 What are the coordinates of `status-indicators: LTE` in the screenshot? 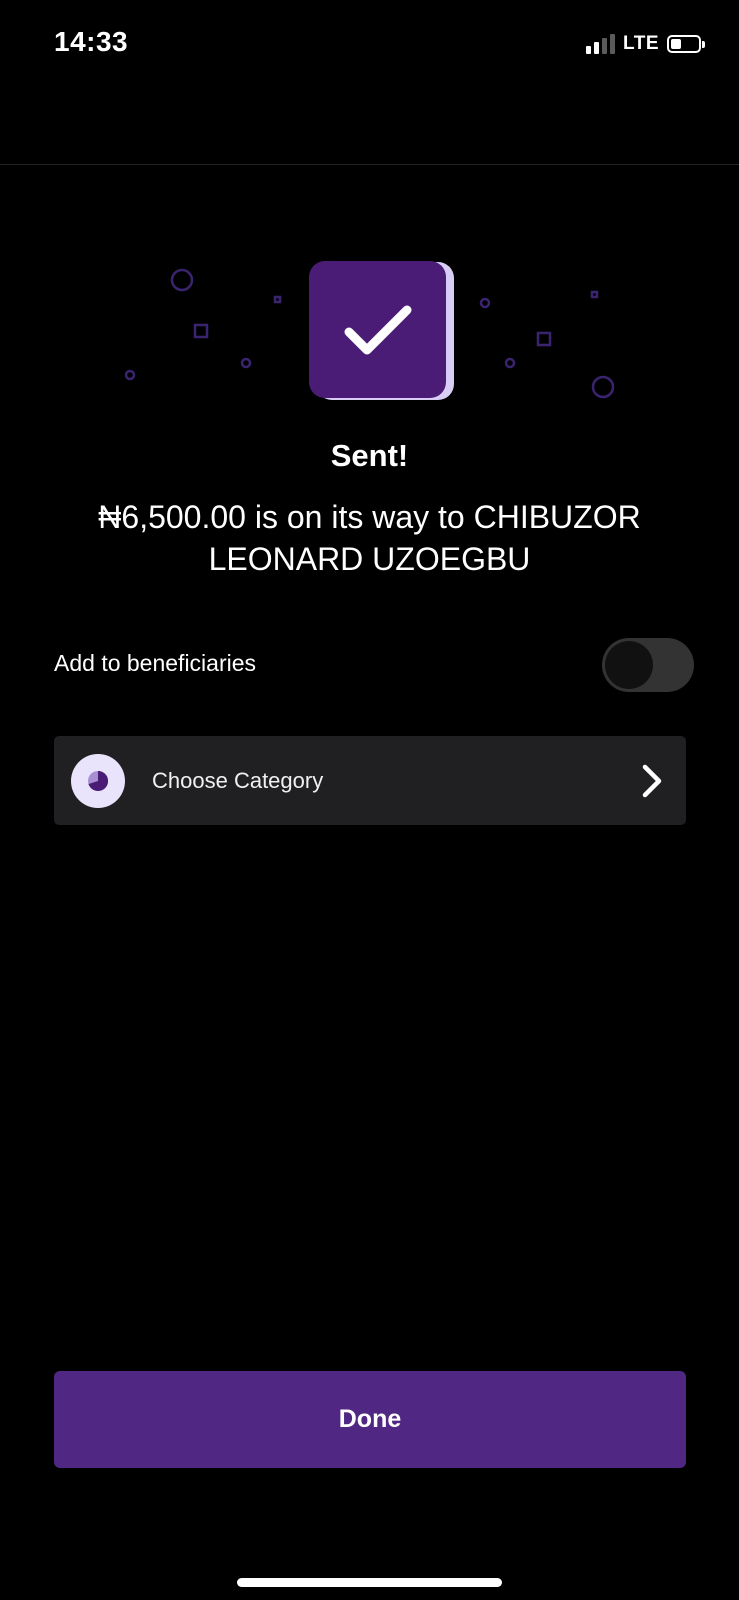 It's located at (646, 44).